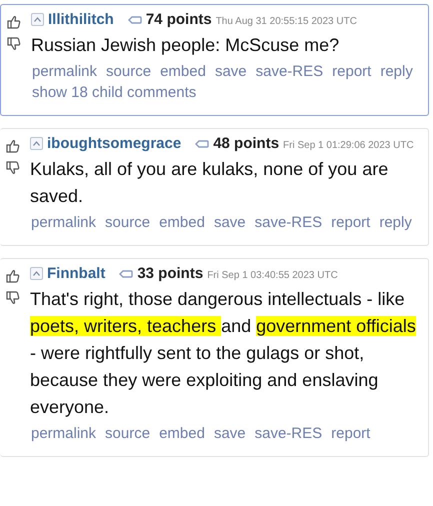  I want to click on author-link: Finnbalt, so click(76, 273).